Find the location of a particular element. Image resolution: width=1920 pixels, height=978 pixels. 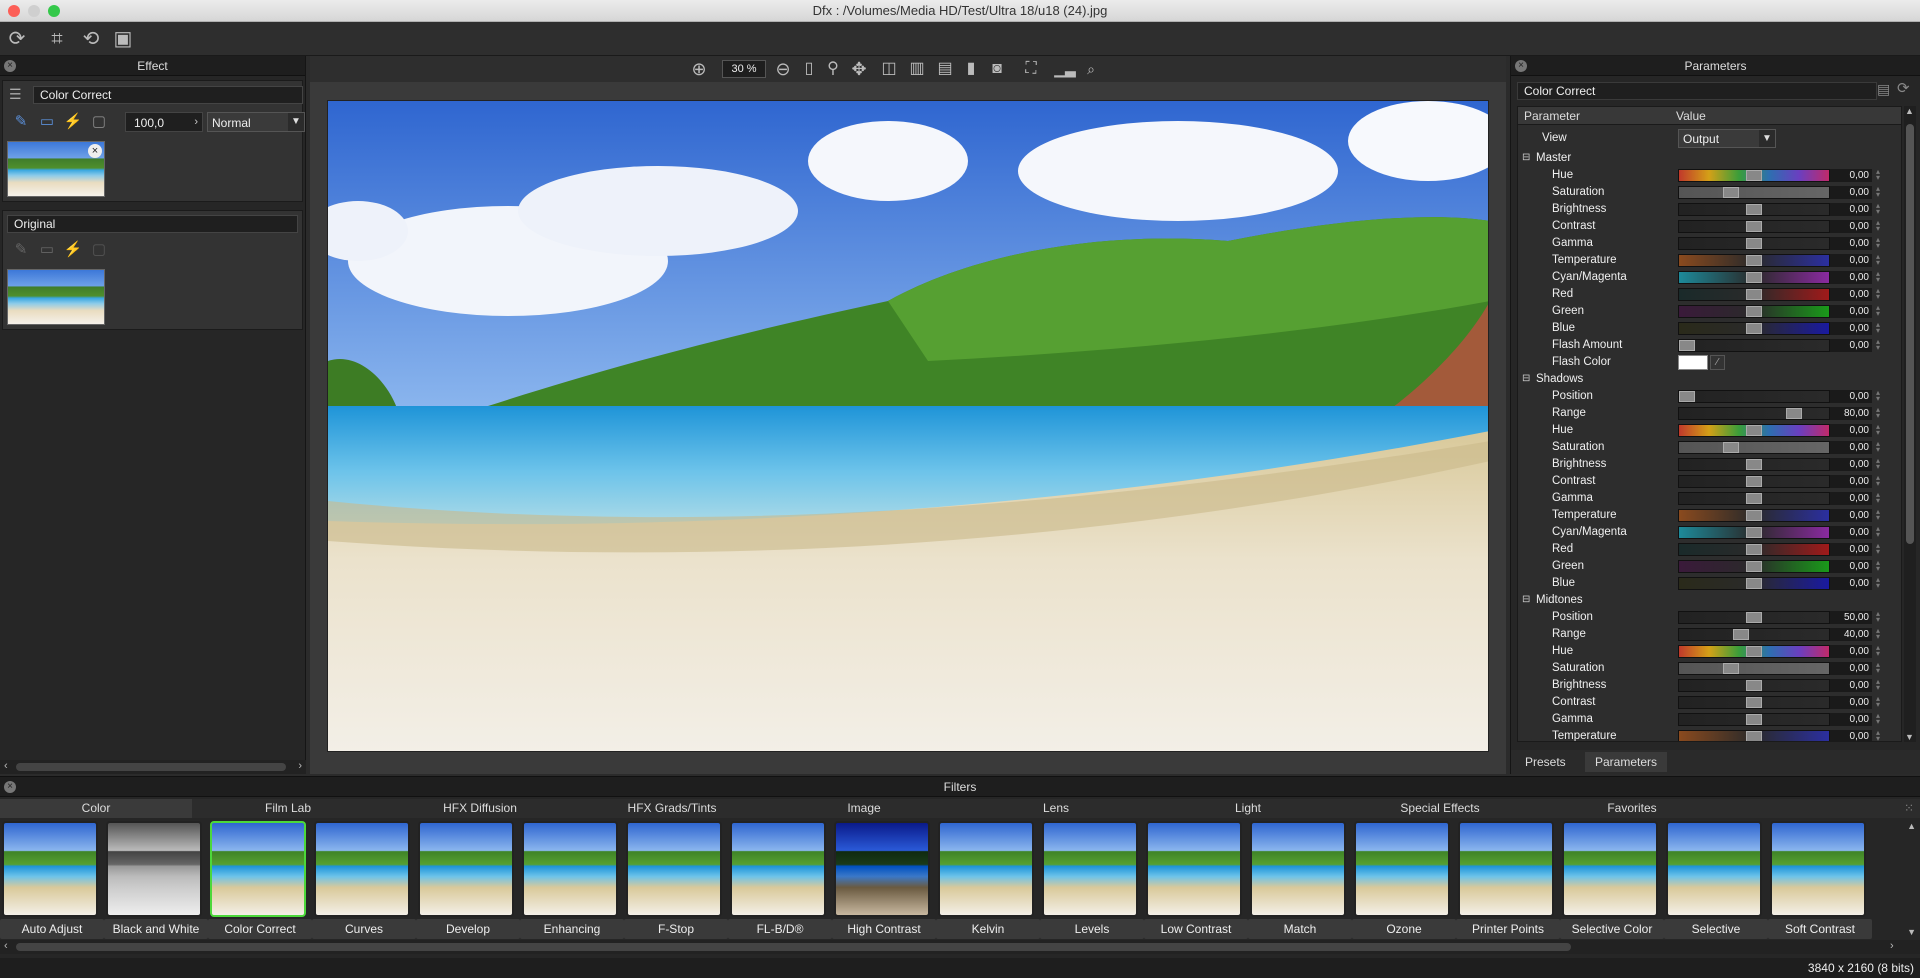

rotate-icon: ⟲ is located at coordinates (91, 39).